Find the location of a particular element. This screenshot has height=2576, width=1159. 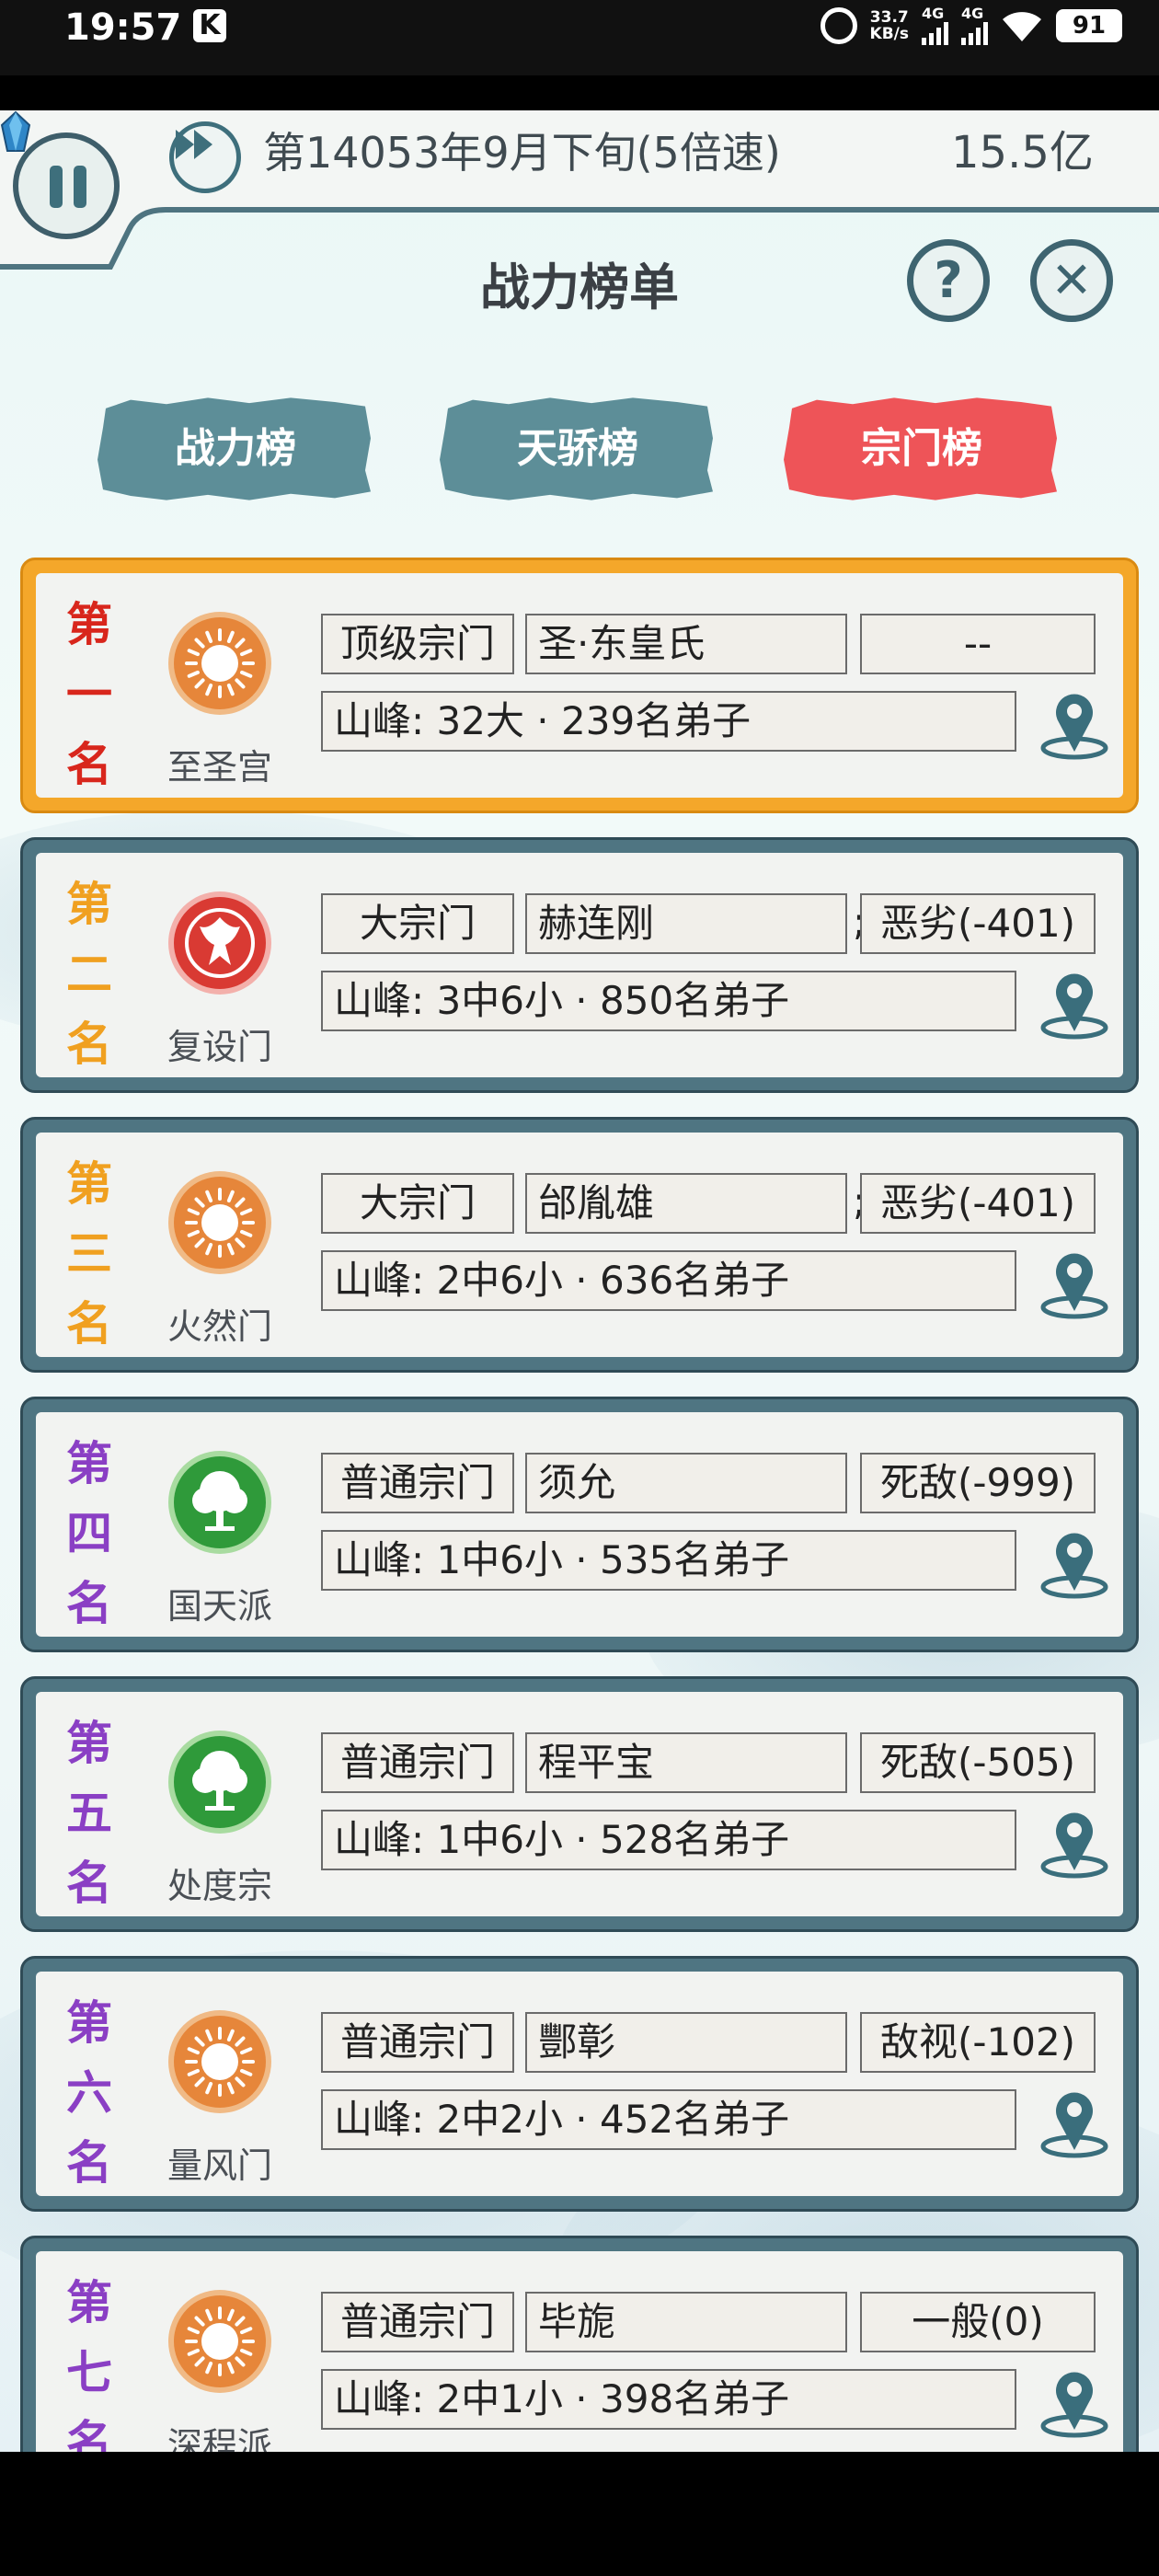

sect-name: 国天派 is located at coordinates (219, 1606).